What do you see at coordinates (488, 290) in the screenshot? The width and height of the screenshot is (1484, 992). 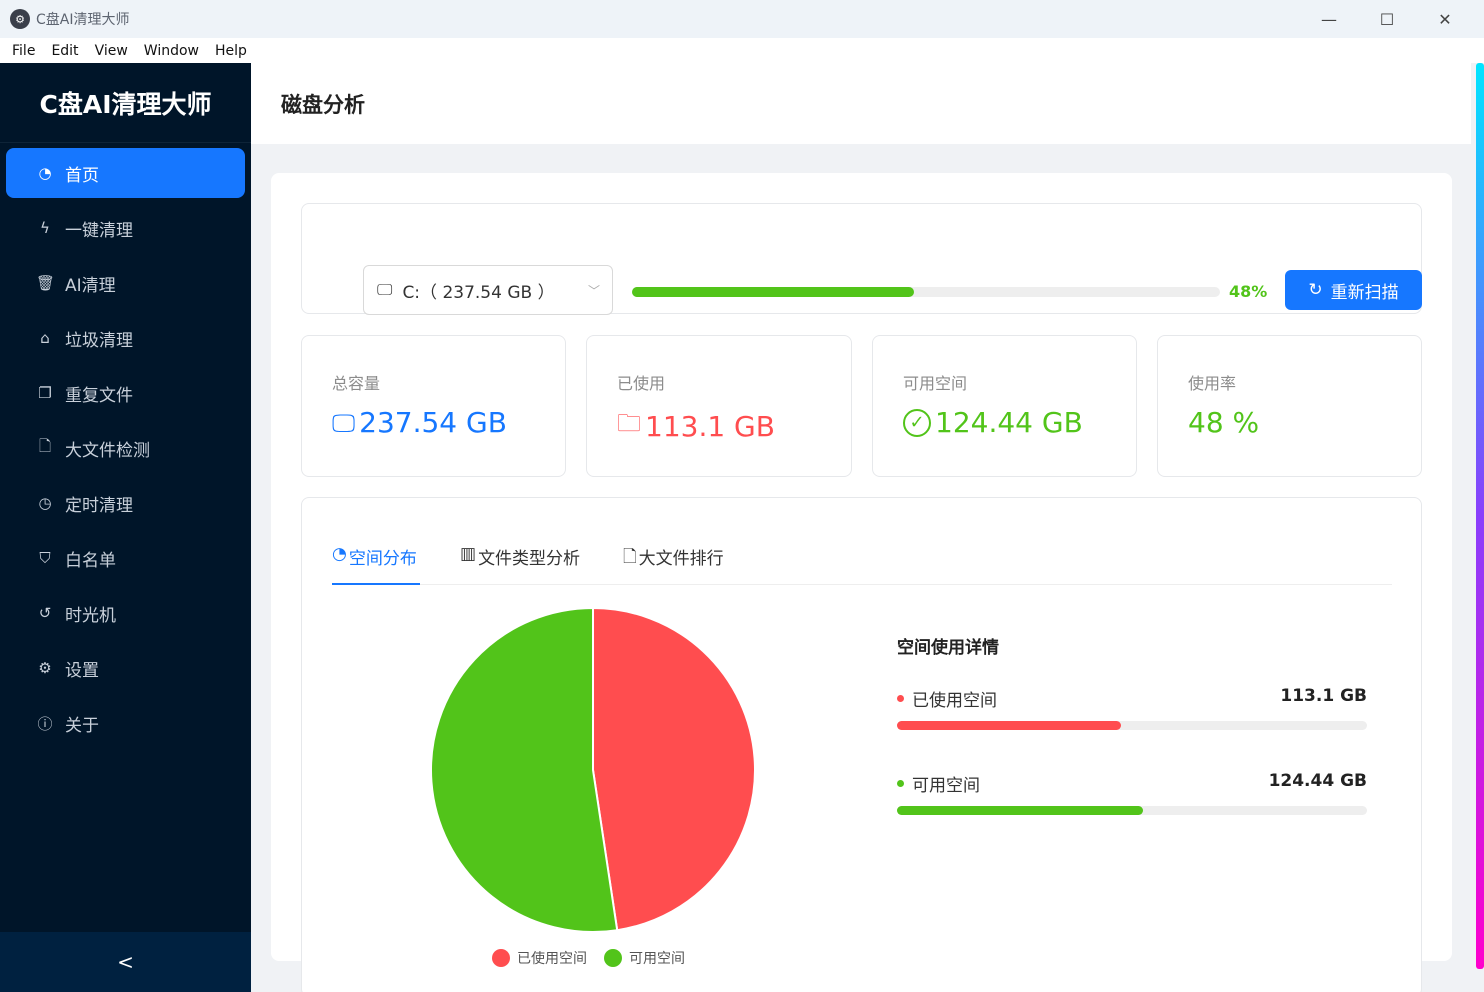 I see `disk-select: 🖵 C:（ 237.54 GB ） ﹀` at bounding box center [488, 290].